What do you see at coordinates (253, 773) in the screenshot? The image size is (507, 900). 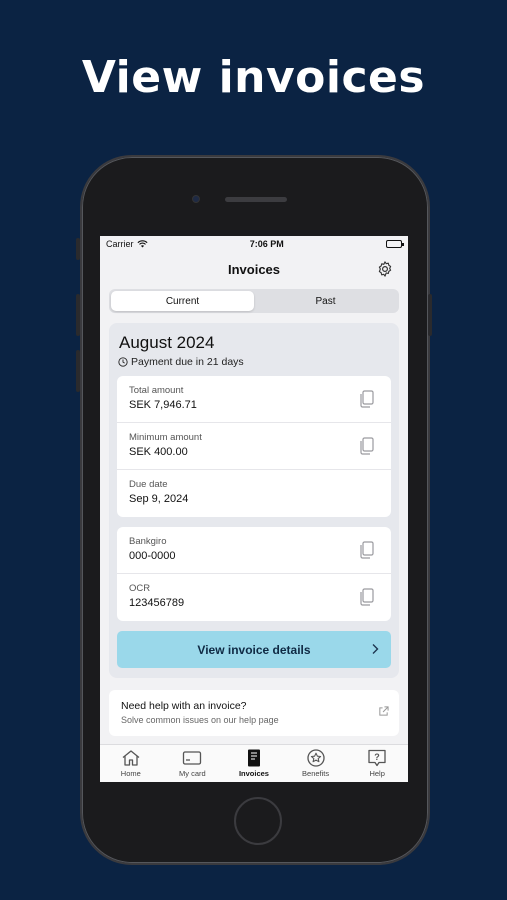 I see `tab-invoices-label: Invoices` at bounding box center [253, 773].